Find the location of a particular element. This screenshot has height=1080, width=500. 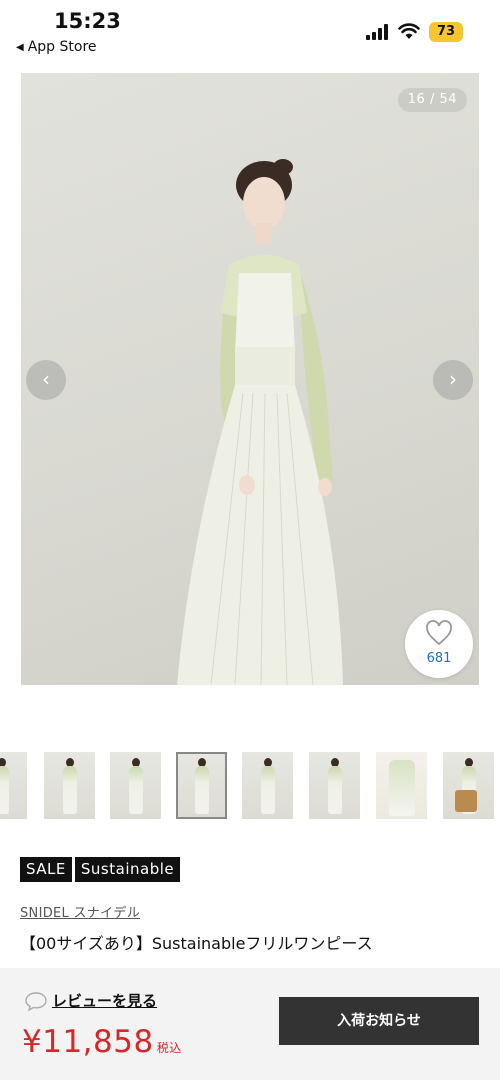

back-app-label: App Store is located at coordinates (62, 47).